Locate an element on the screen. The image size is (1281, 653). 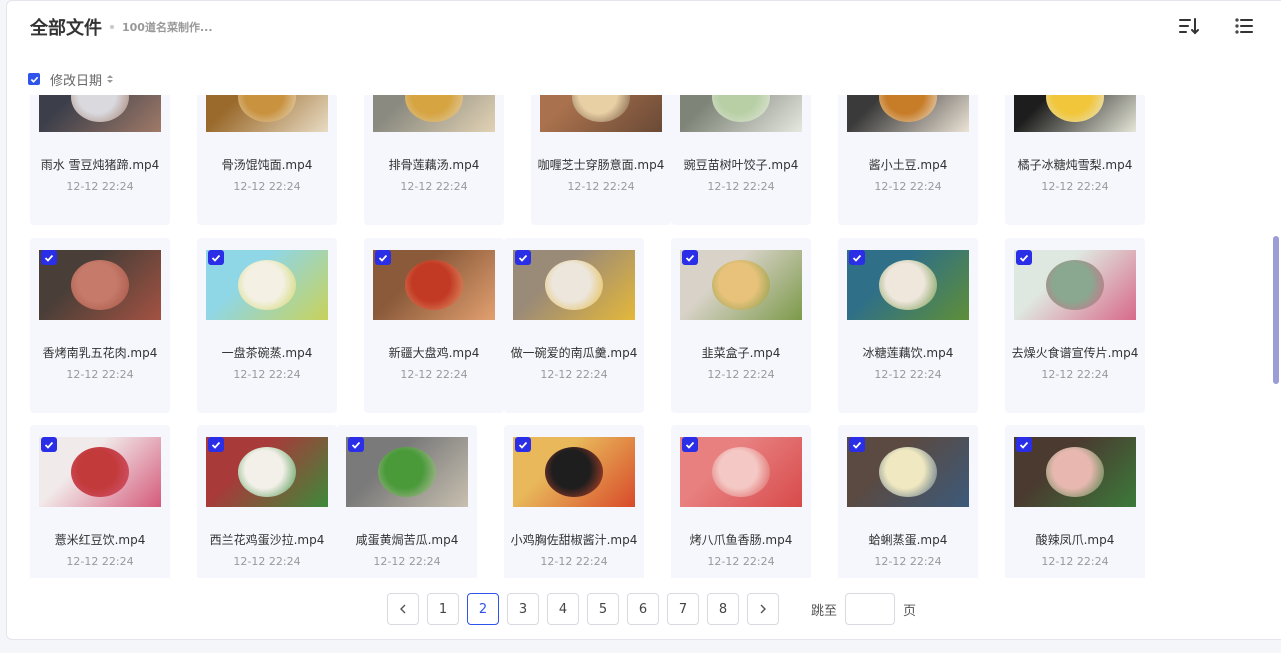
file-card: 新疆大盘鸡.mp4 12-12 22:24 is located at coordinates (434, 325).